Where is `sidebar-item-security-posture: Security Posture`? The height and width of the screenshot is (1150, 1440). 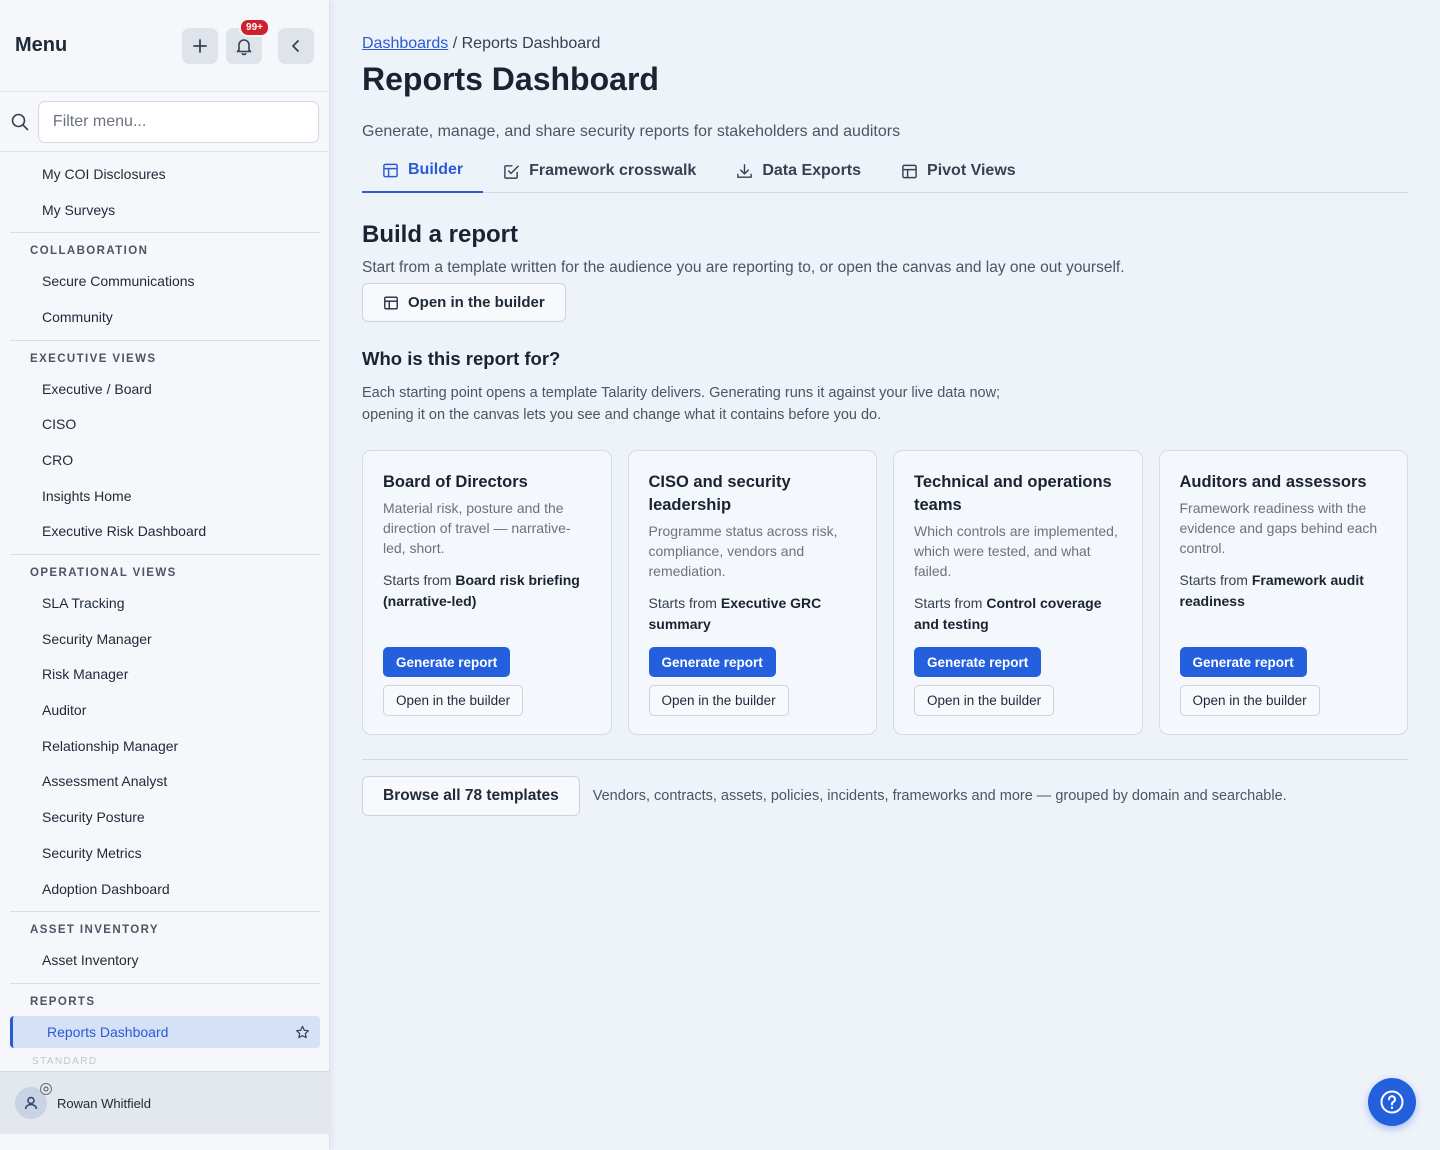 sidebar-item-security-posture: Security Posture is located at coordinates (165, 817).